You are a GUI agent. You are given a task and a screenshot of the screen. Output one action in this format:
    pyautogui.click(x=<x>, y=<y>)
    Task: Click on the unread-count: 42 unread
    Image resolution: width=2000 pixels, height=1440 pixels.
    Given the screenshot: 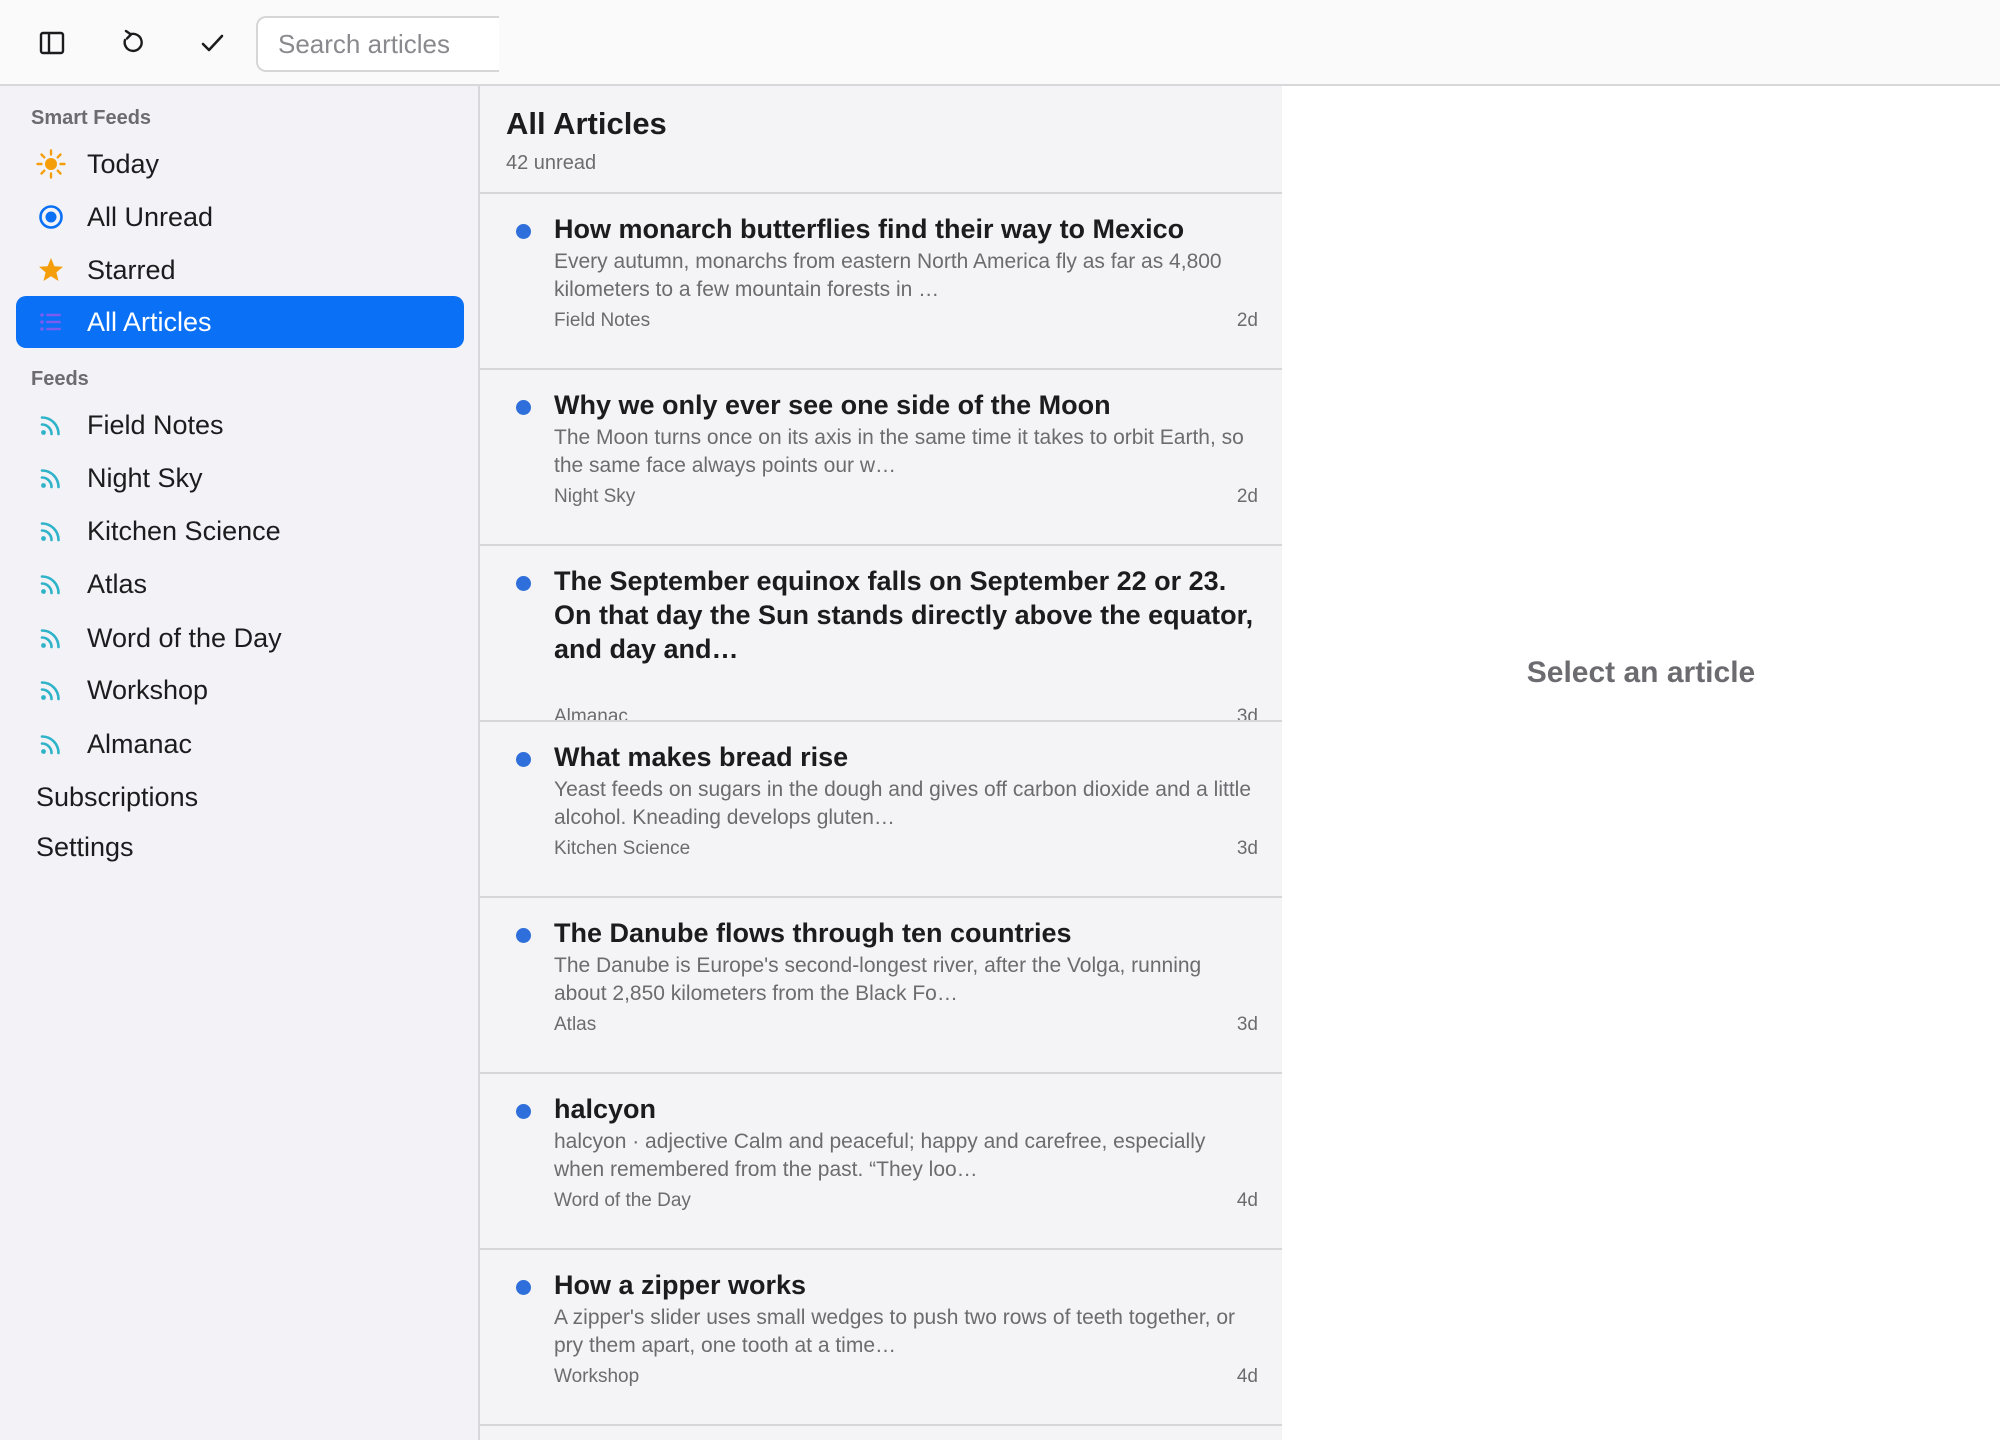 What is the action you would take?
    pyautogui.click(x=551, y=163)
    